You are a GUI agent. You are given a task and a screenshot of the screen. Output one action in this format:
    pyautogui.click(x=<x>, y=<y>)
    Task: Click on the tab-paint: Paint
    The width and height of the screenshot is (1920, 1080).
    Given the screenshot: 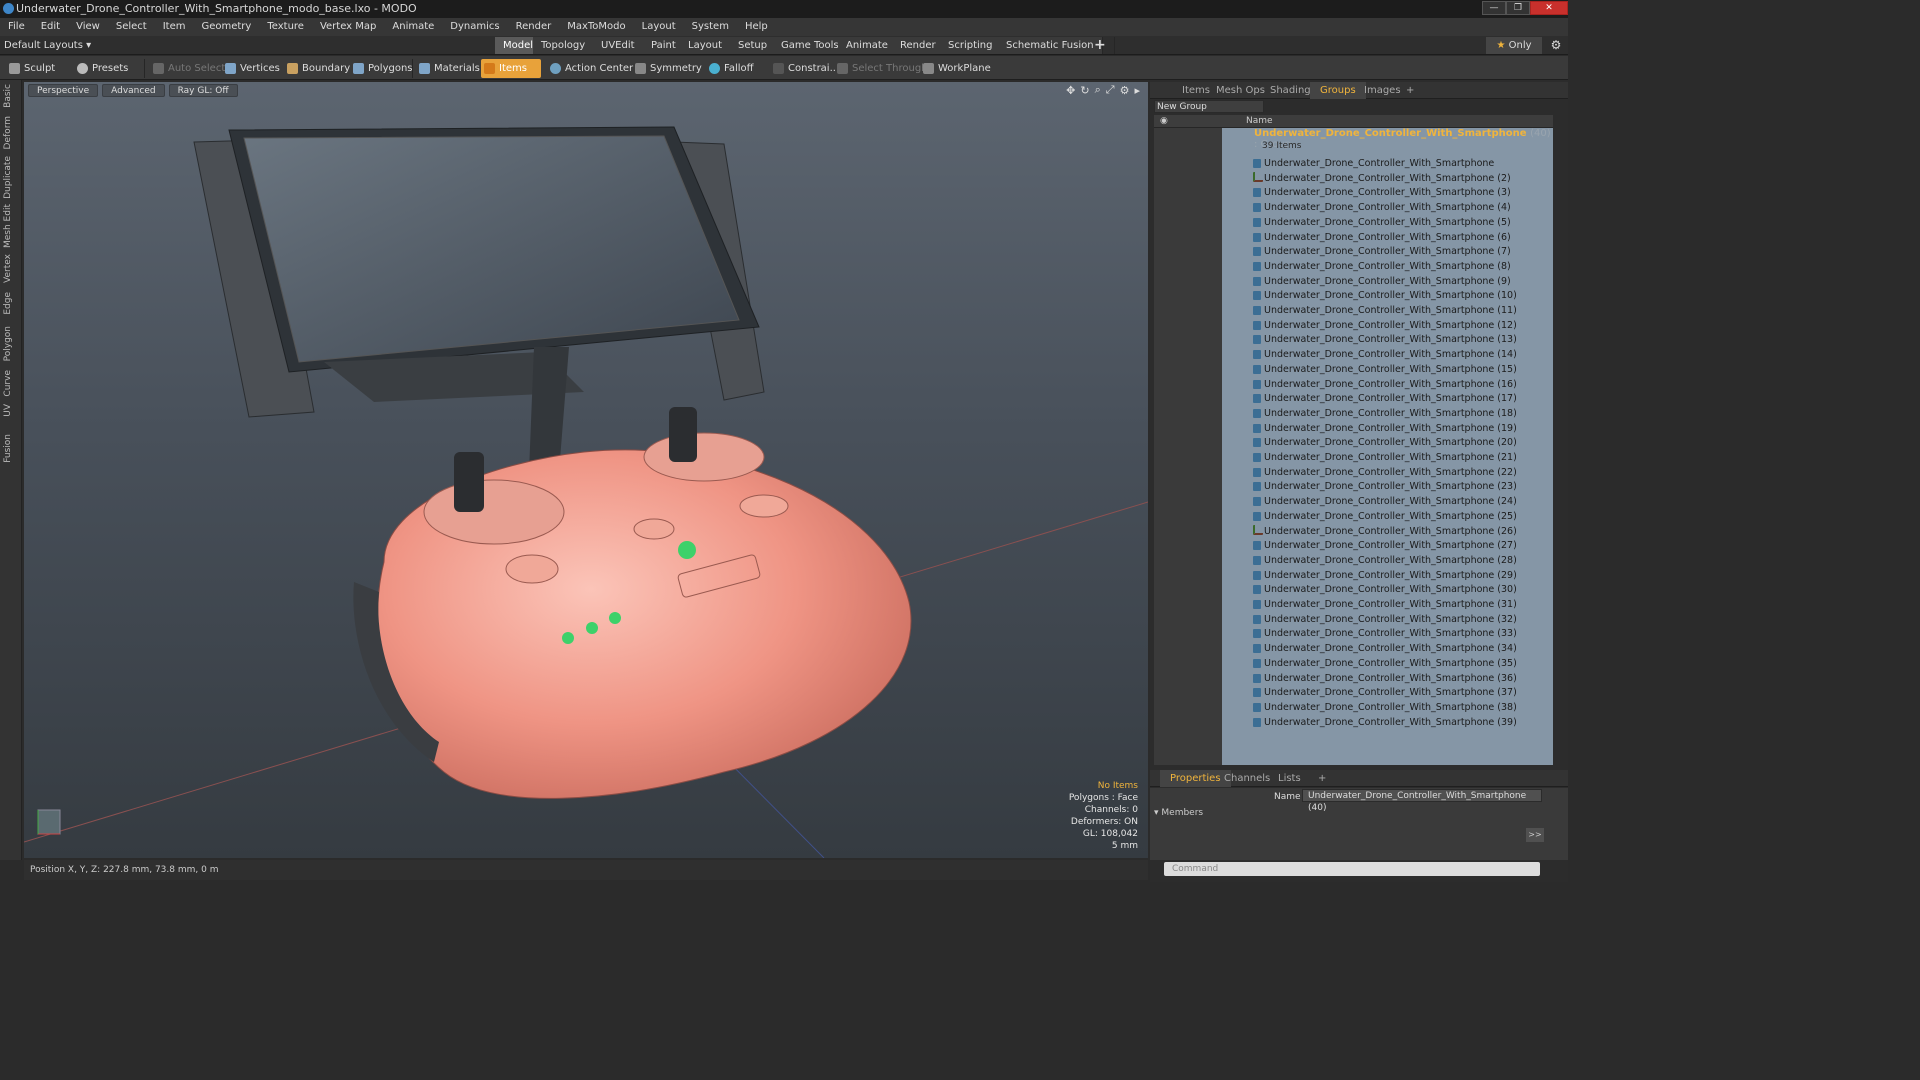 What is the action you would take?
    pyautogui.click(x=664, y=45)
    